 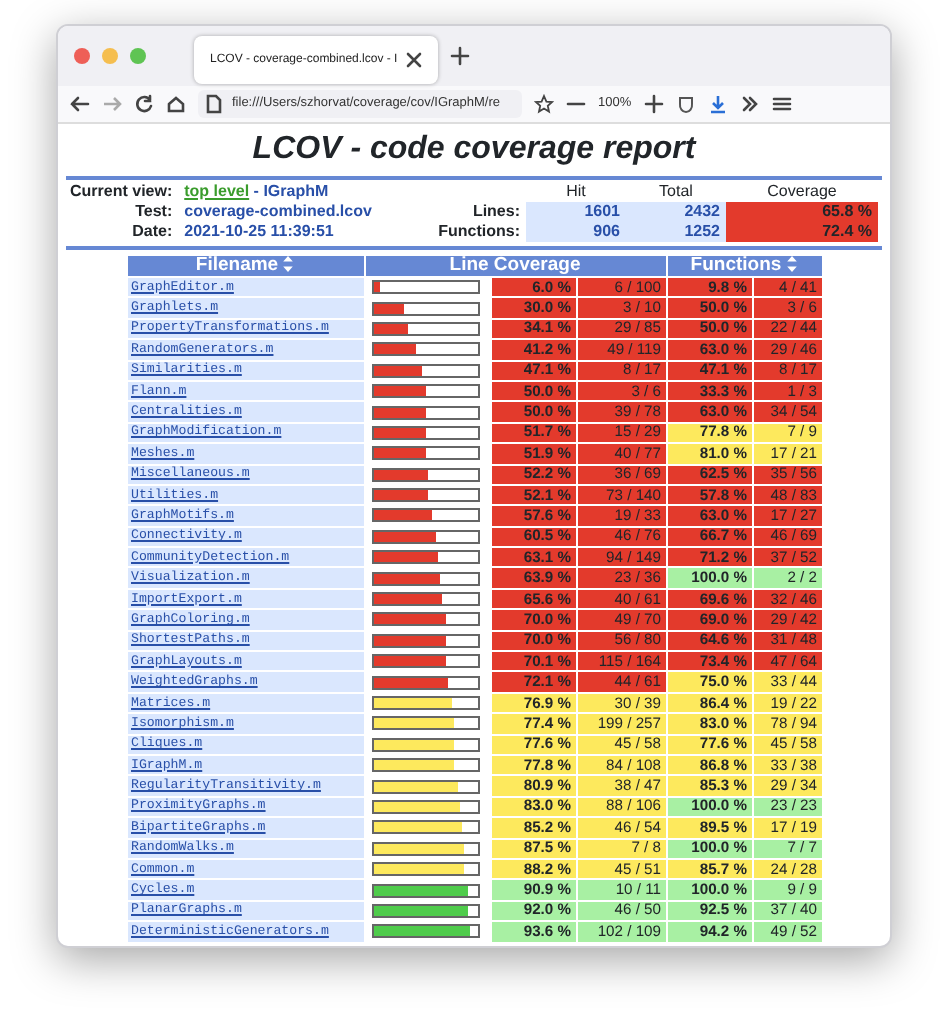 What do you see at coordinates (155, 211) in the screenshot?
I see `info-label: Test:` at bounding box center [155, 211].